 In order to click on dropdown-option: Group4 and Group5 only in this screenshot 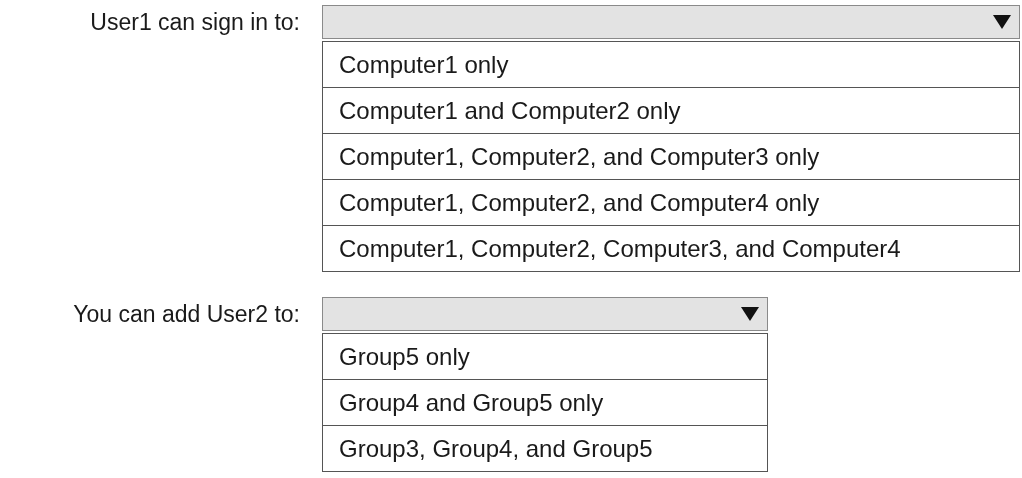, I will do `click(545, 403)`.